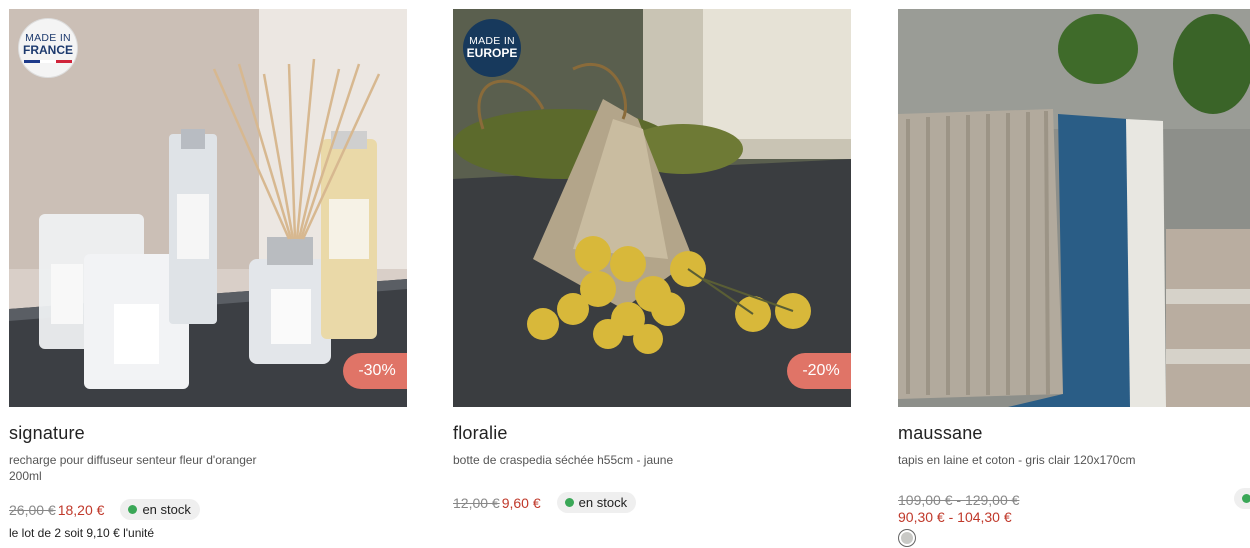 This screenshot has height=548, width=1250. I want to click on price-row: 26,00 € 18,20 € en stock, so click(208, 509).